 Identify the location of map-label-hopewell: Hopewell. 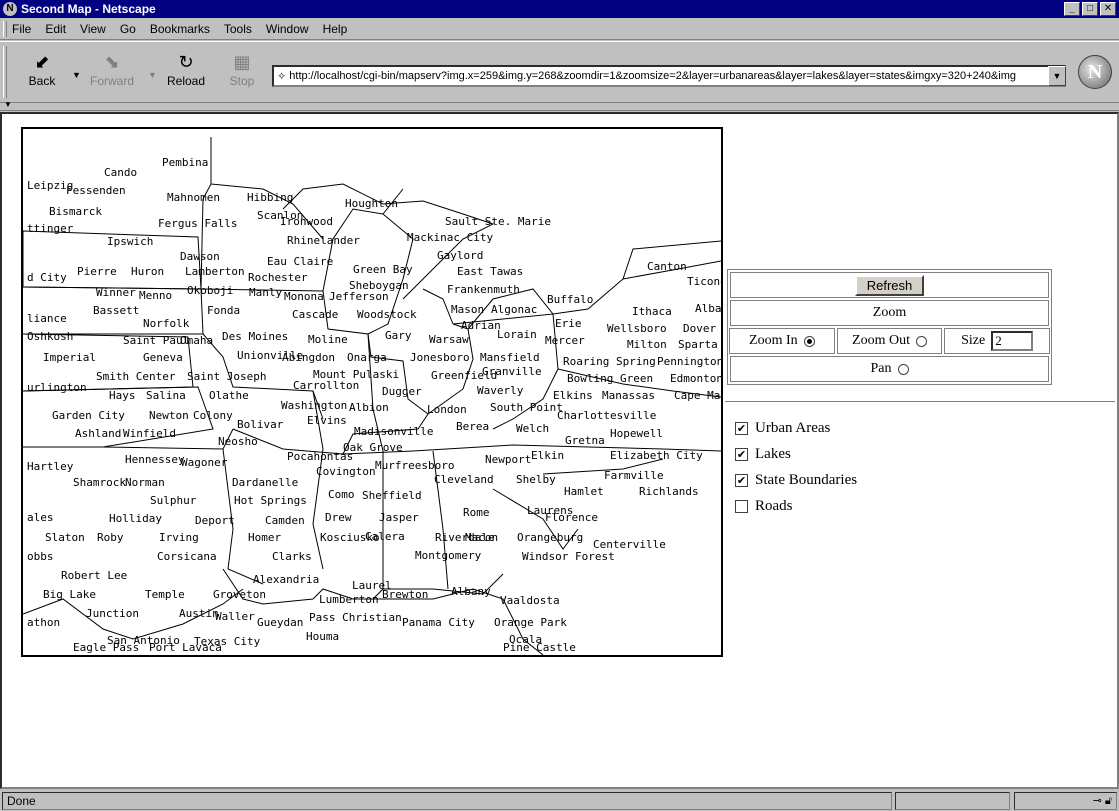
(636, 433).